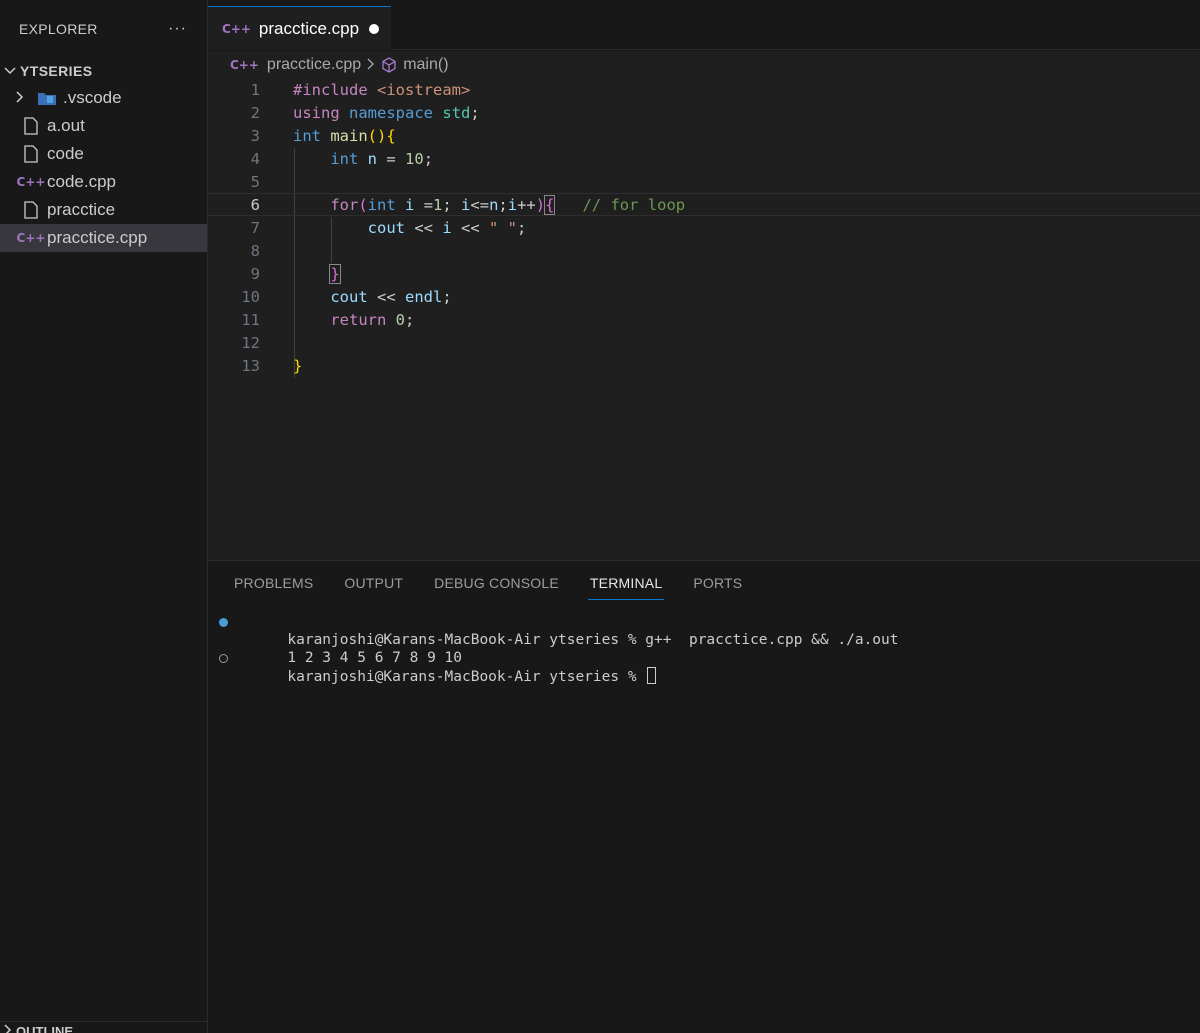  I want to click on code-text: int n = 10;, so click(382, 159).